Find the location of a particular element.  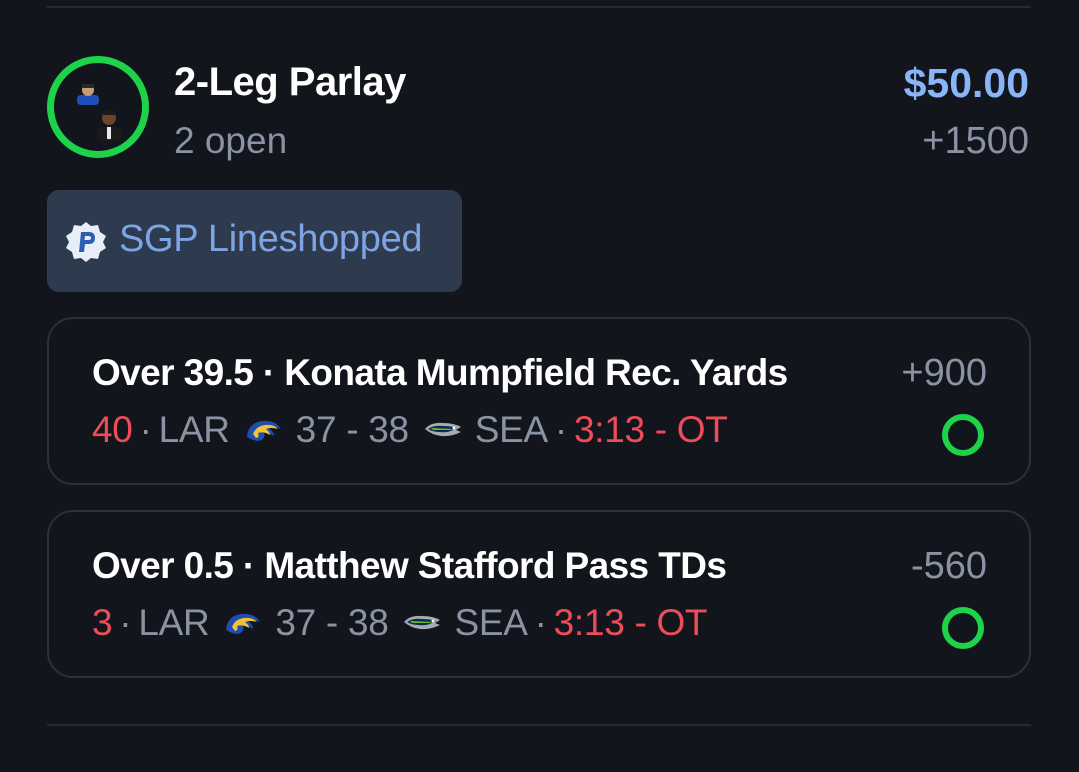

sgp-lineshopped-badge: SGP Lineshopped is located at coordinates (254, 241).